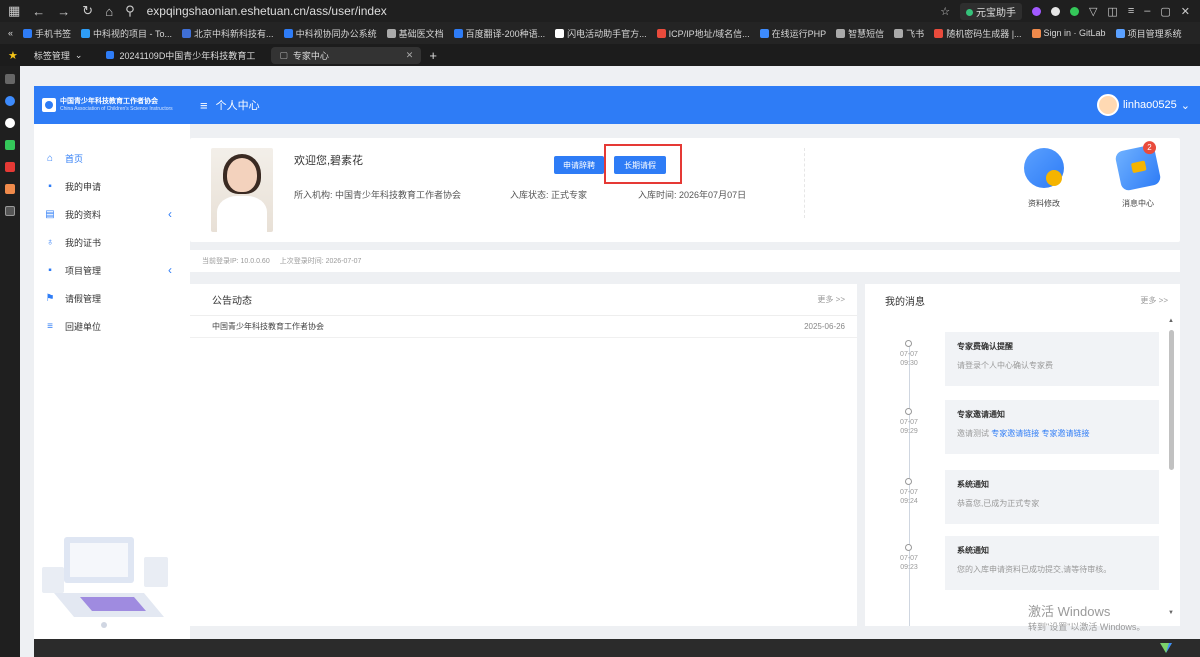 The image size is (1200, 657). I want to click on bookmark-item: 基础医文档, so click(415, 33).